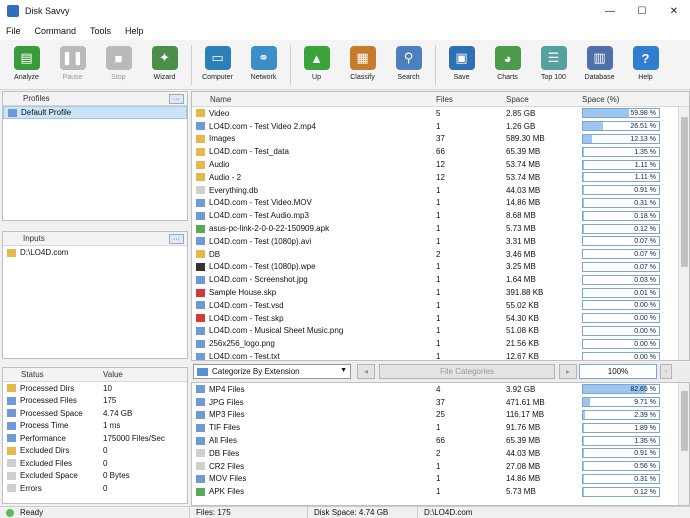 This screenshot has width=690, height=518. What do you see at coordinates (674, 11) in the screenshot?
I see `close-button: ✕` at bounding box center [674, 11].